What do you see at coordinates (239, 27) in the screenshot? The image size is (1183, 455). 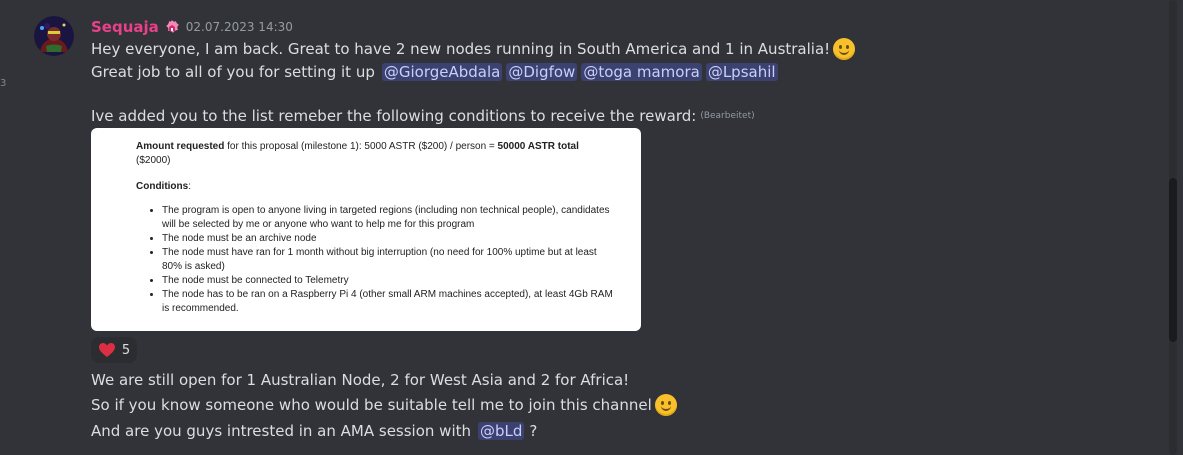 I see `timestamp: 02.07.2023 14:30` at bounding box center [239, 27].